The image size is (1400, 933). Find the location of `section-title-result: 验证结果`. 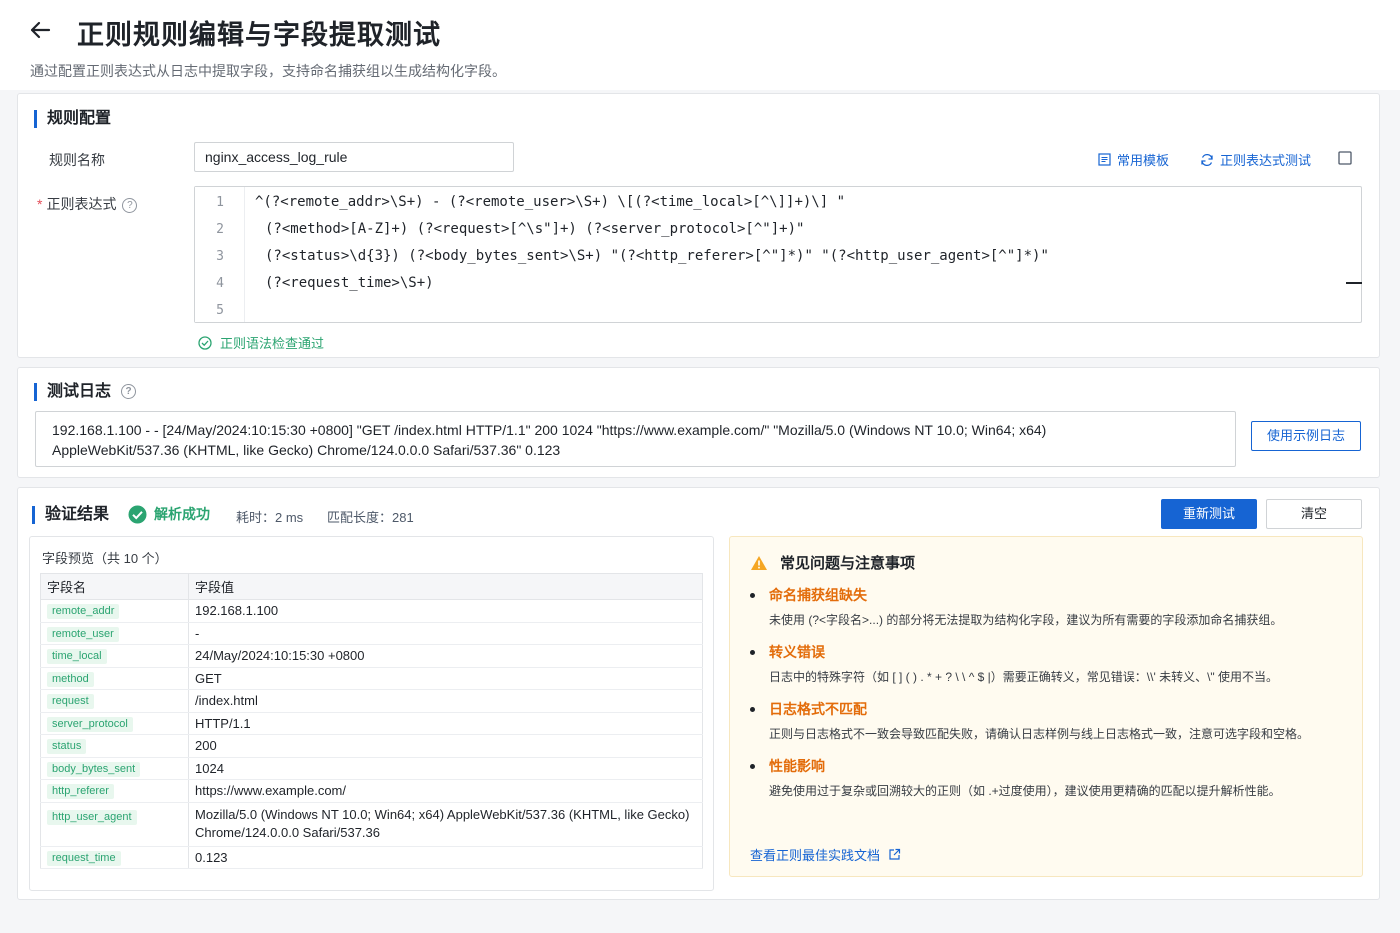

section-title-result: 验证结果 is located at coordinates (70, 515).